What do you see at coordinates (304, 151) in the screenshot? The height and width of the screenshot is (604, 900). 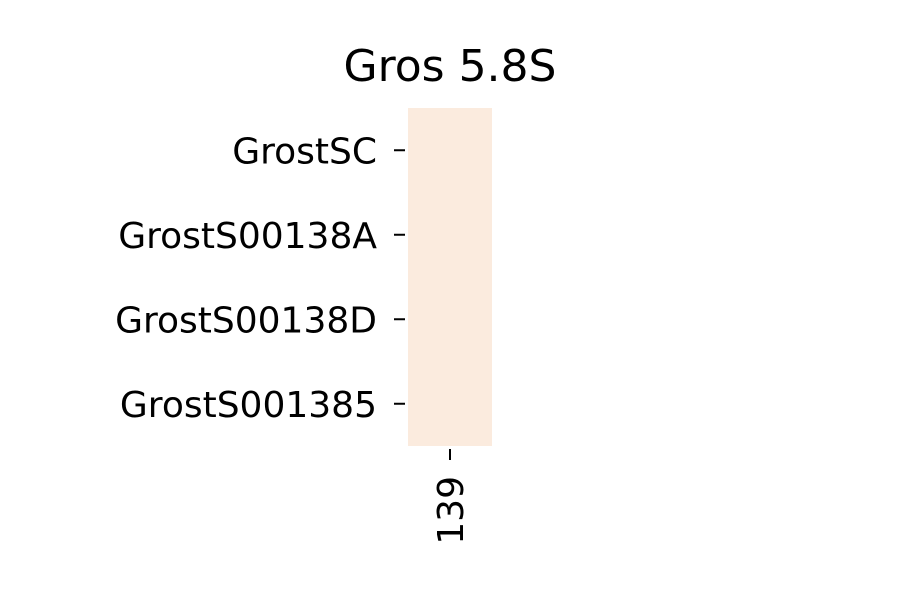 I see `y-tick-label: GrostSC` at bounding box center [304, 151].